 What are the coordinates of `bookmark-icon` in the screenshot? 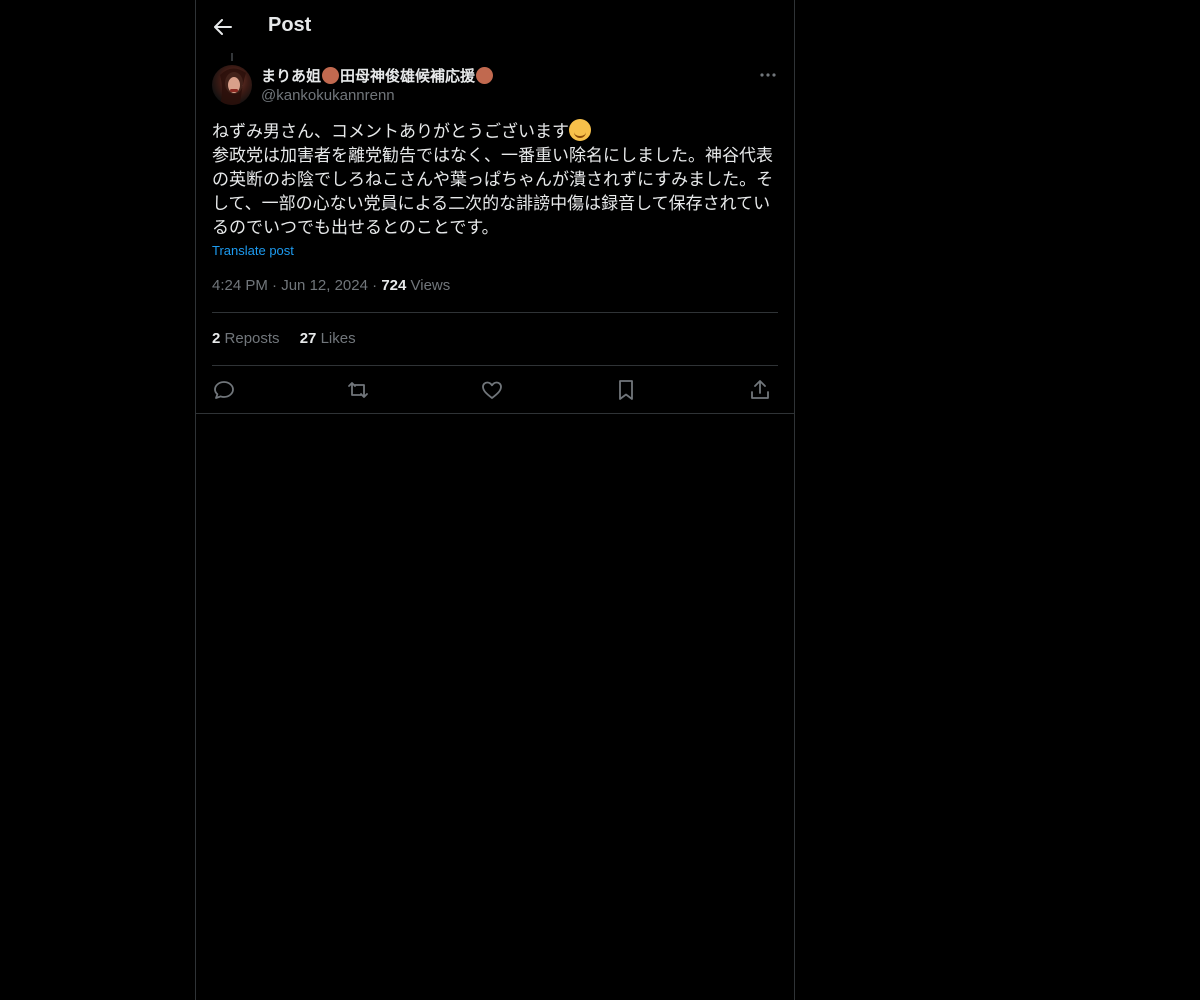 It's located at (626, 390).